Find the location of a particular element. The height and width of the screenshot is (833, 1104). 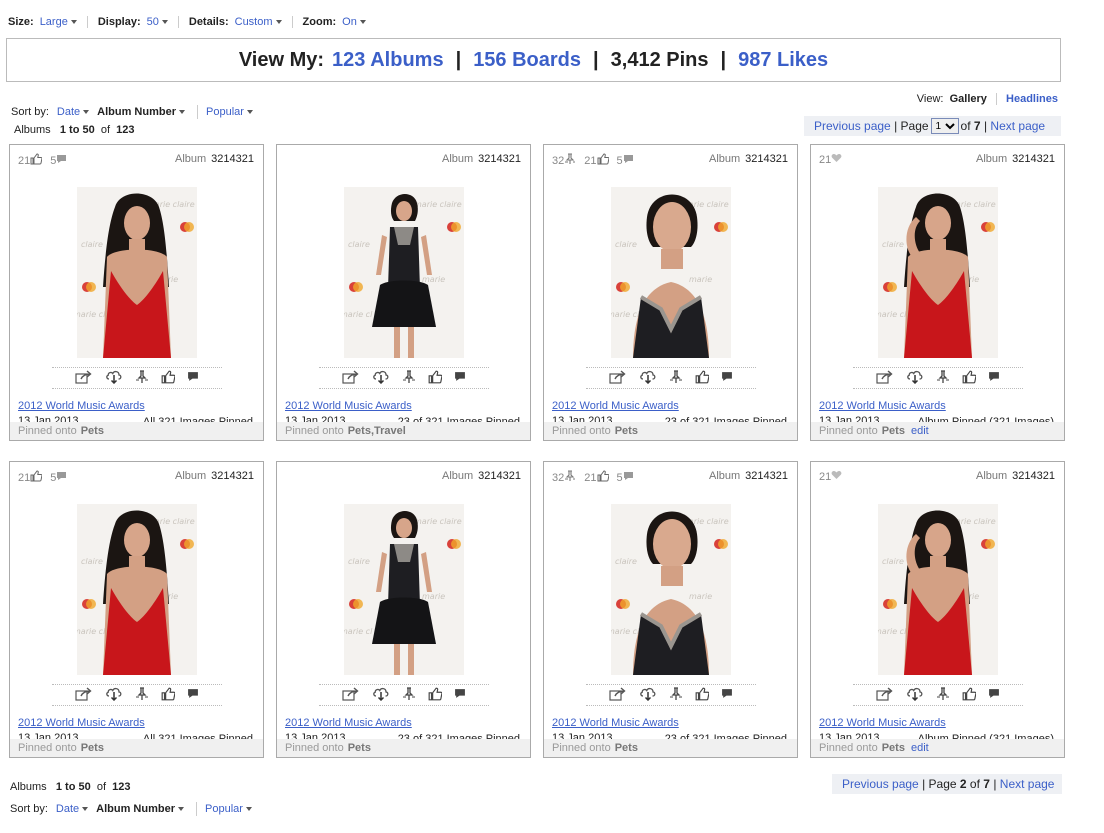

size-option: Size: Large is located at coordinates (47, 22).